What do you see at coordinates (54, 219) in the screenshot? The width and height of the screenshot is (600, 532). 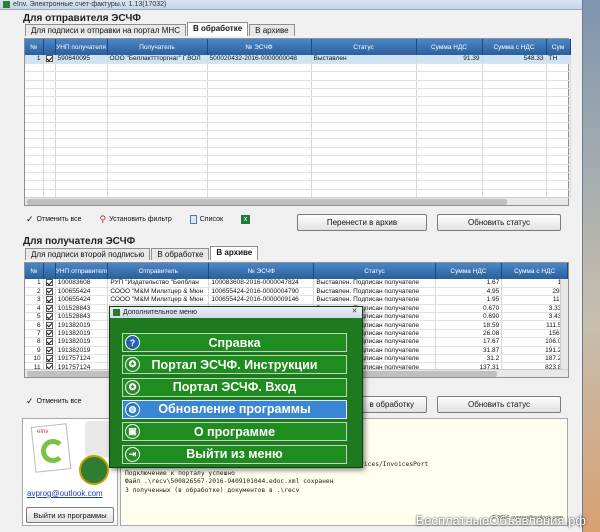 I see `sender-unmark-all: ✓ Отменить все` at bounding box center [54, 219].